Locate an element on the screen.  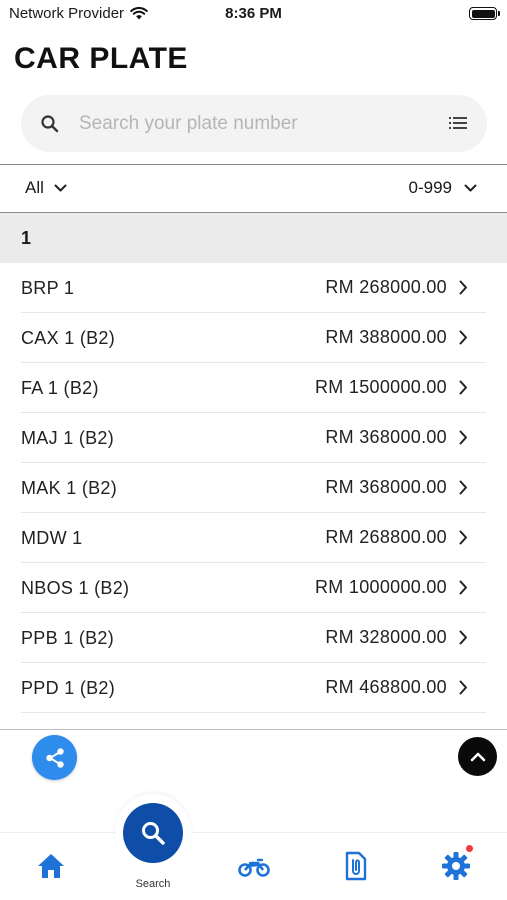
list-icon is located at coordinates (458, 123).